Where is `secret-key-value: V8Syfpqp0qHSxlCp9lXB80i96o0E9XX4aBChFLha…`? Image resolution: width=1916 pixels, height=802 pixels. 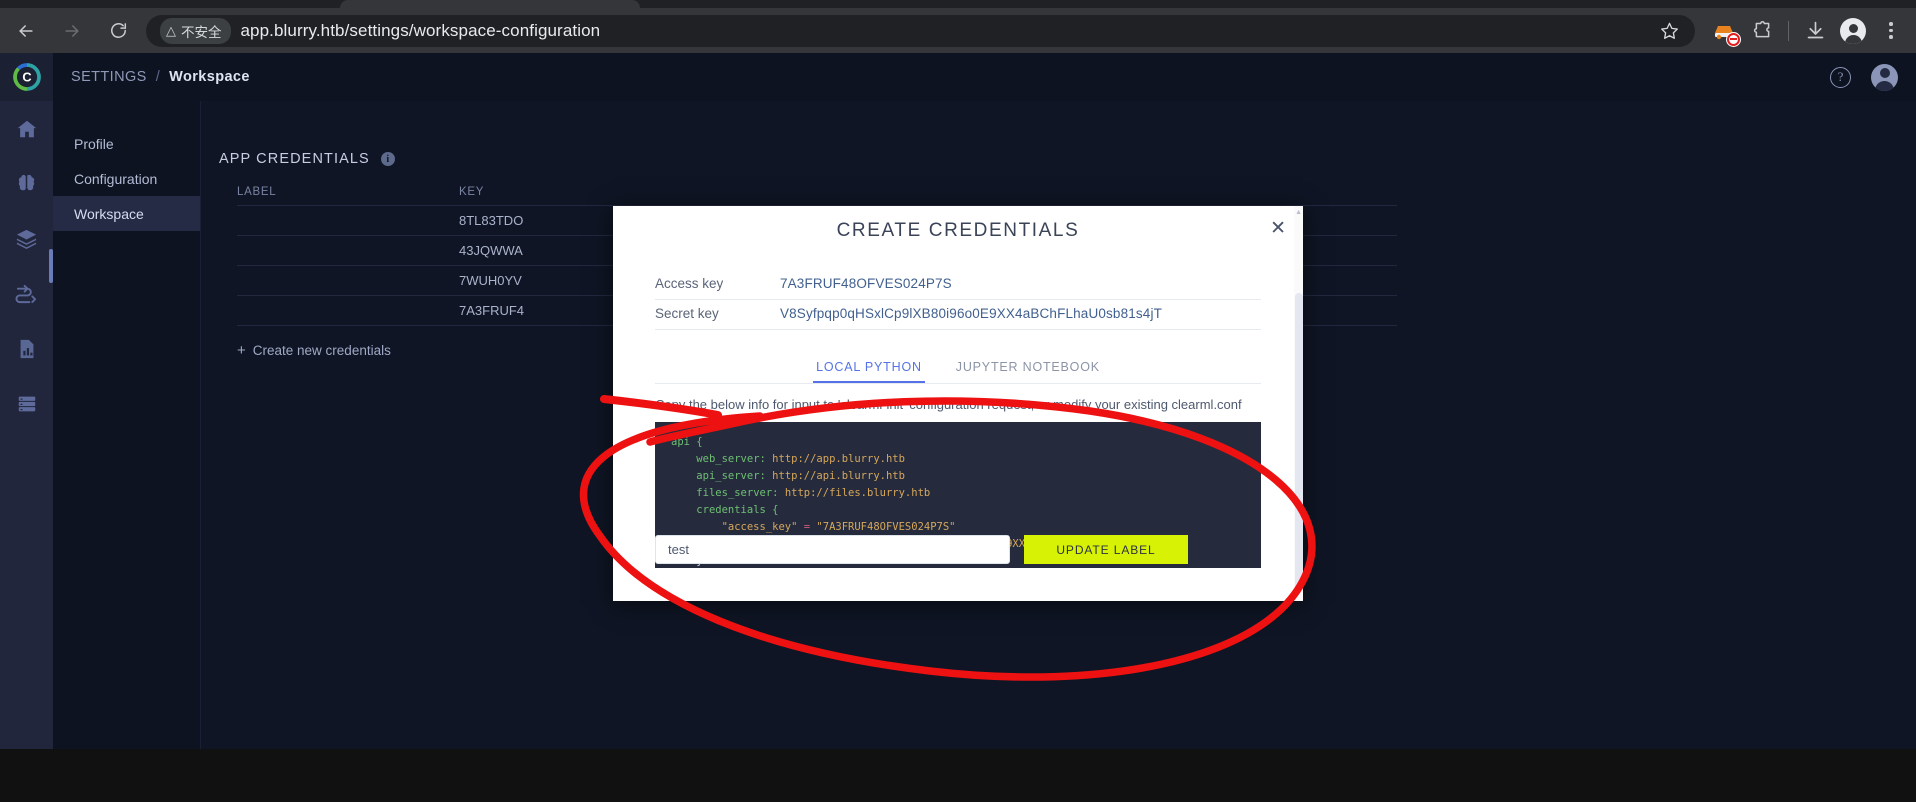 secret-key-value: V8Syfpqp0qHSxlCp9lXB80i96o0E9XX4aBChFLha… is located at coordinates (971, 313).